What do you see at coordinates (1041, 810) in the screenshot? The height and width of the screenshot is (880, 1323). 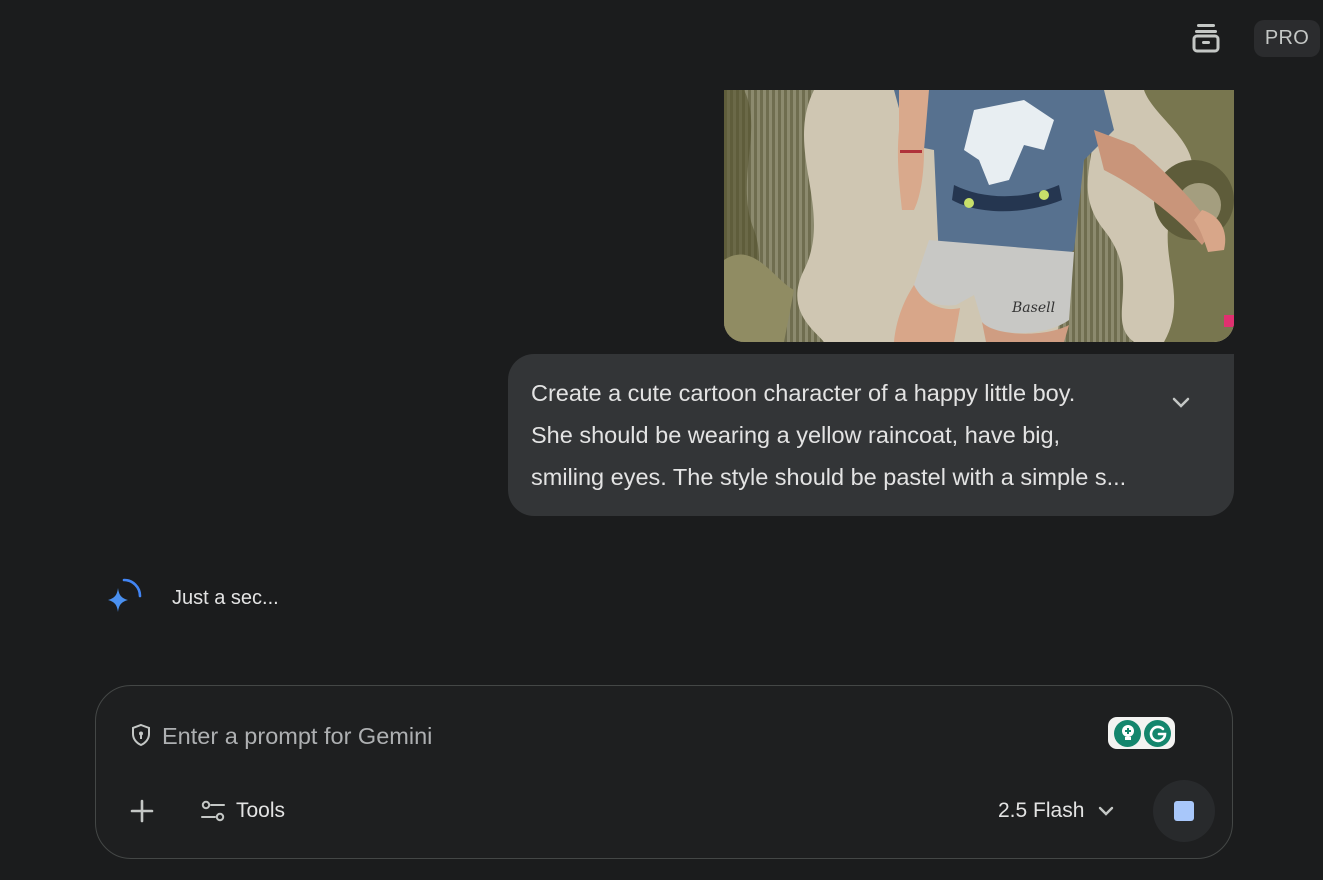 I see `model-label: 2.5 Flash` at bounding box center [1041, 810].